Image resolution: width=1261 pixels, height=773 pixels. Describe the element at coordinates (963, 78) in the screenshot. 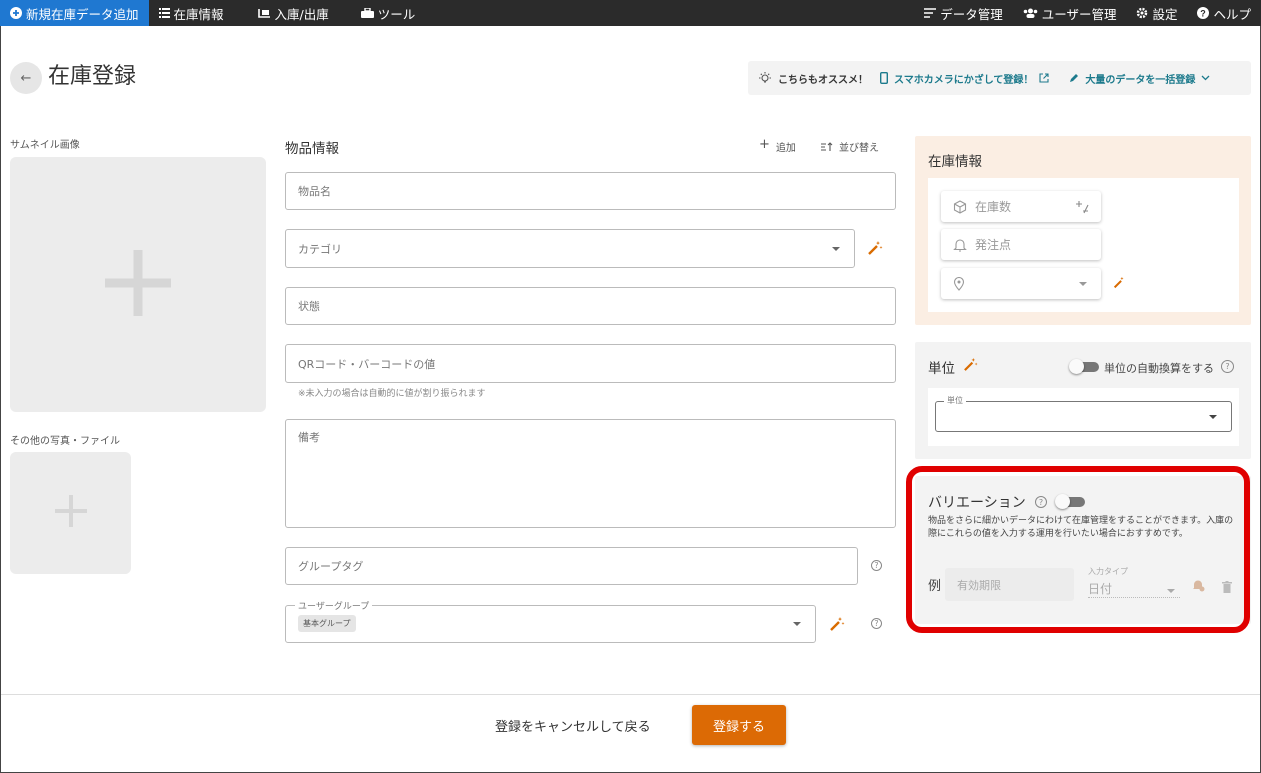

I see `promo-camera-link: スマホカメラにかざして登録！` at that location.